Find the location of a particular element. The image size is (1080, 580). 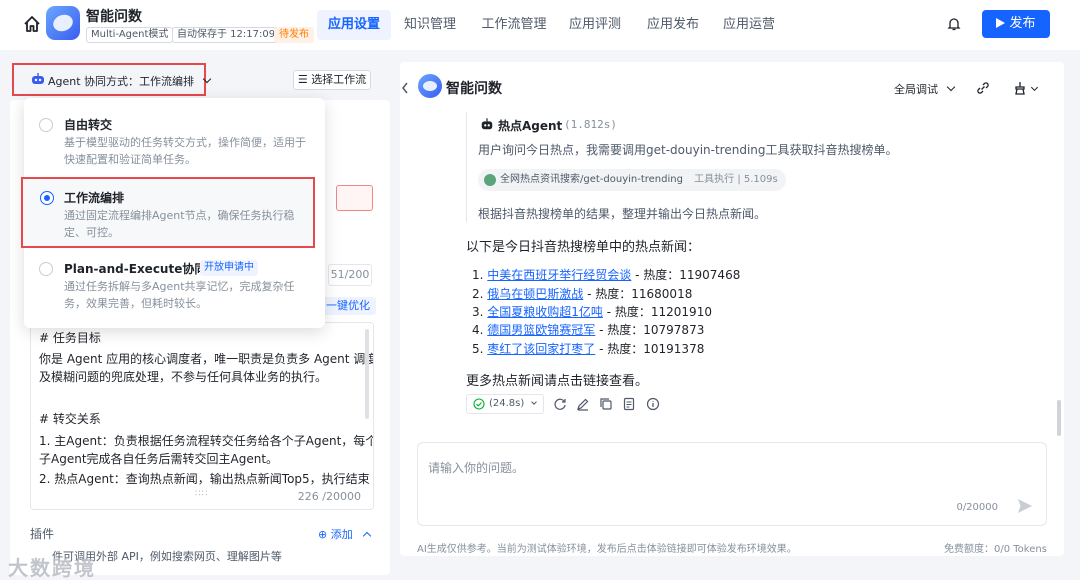

tab-release: 应用发布 is located at coordinates (673, 25).